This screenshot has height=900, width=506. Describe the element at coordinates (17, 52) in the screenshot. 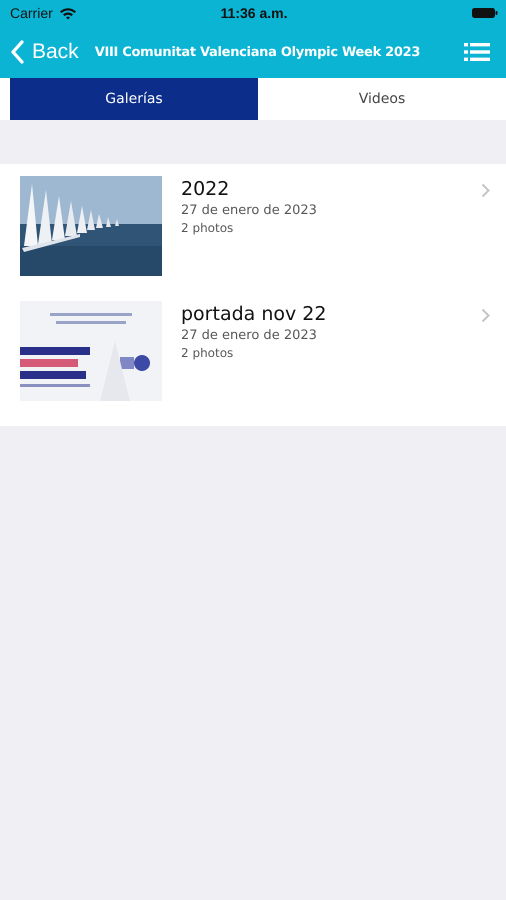

I see `back-chevron-icon` at that location.